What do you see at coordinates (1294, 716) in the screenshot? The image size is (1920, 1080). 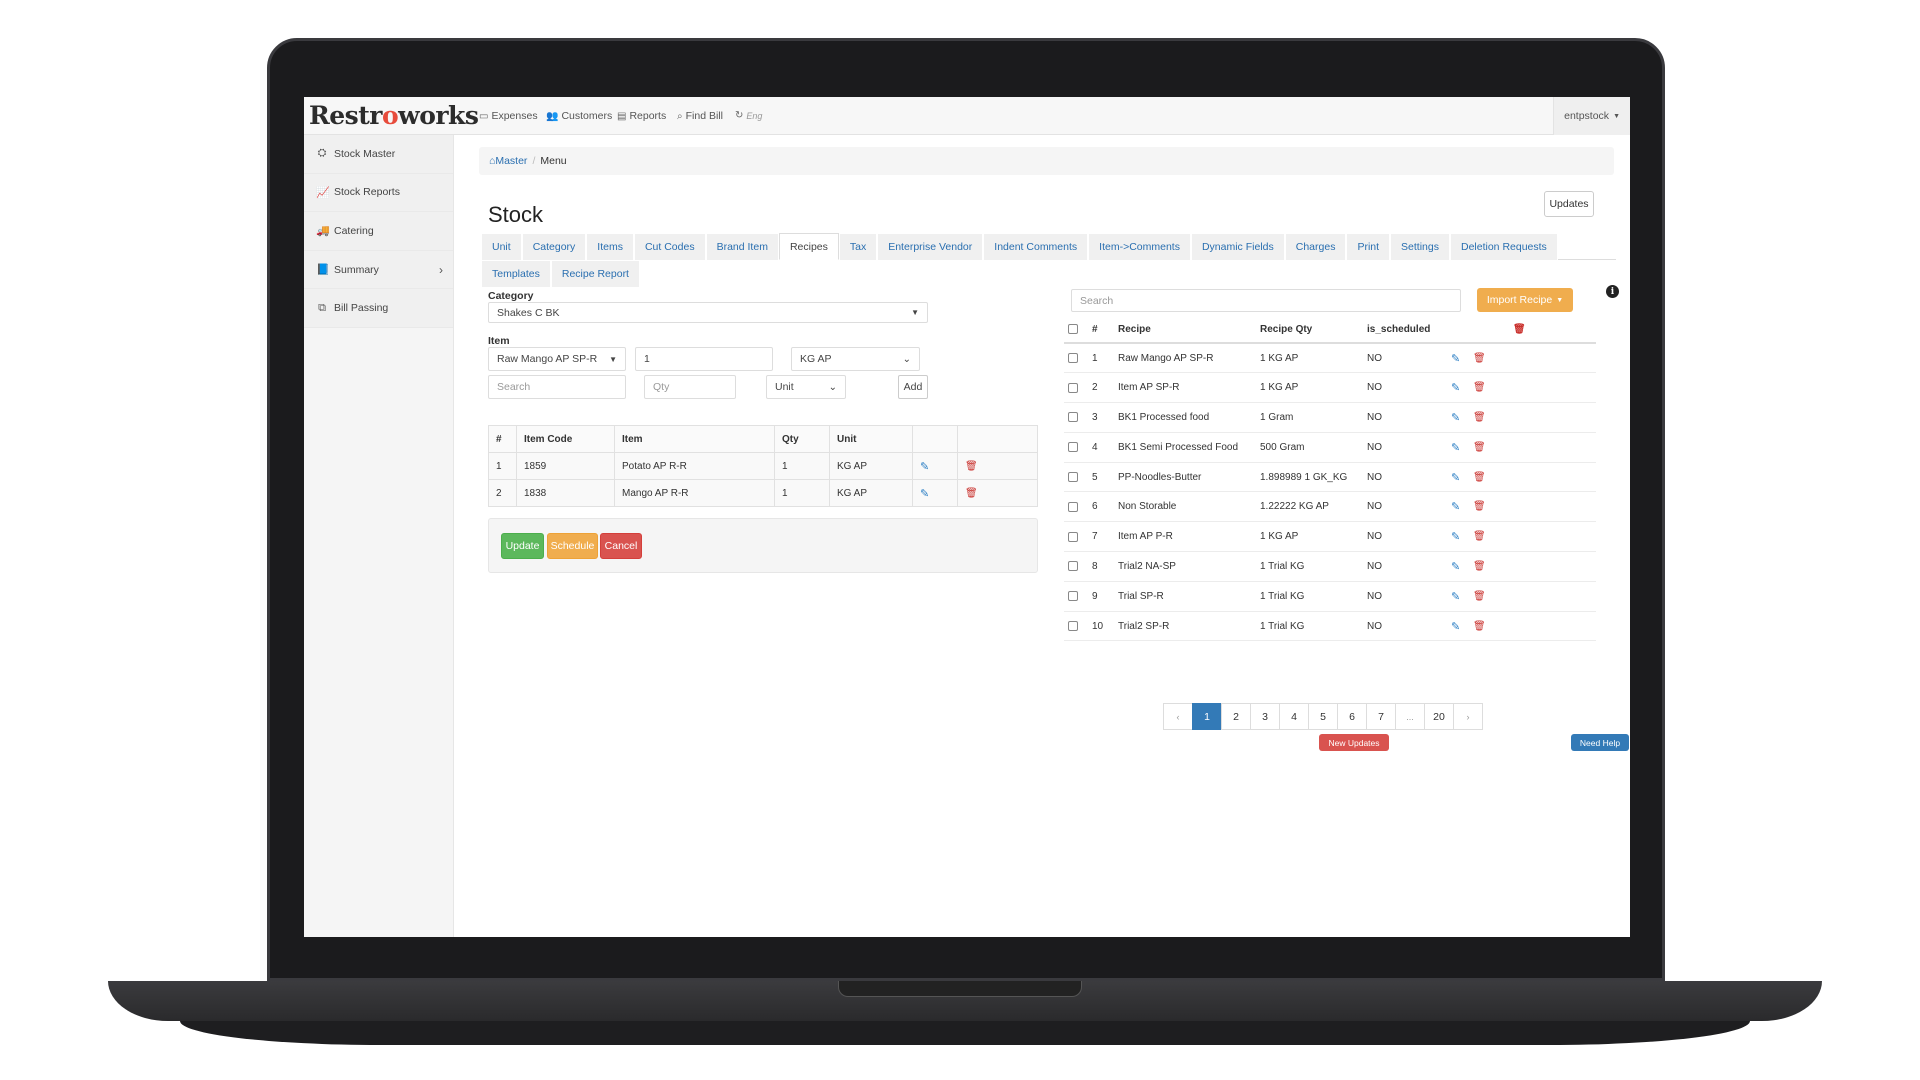 I see `pagination-page: 4` at bounding box center [1294, 716].